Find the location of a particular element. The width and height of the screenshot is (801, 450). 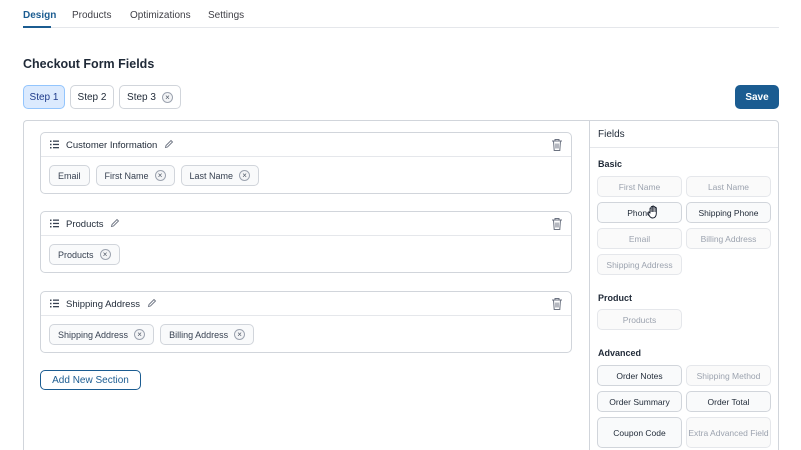

section-header: Products is located at coordinates (306, 224).